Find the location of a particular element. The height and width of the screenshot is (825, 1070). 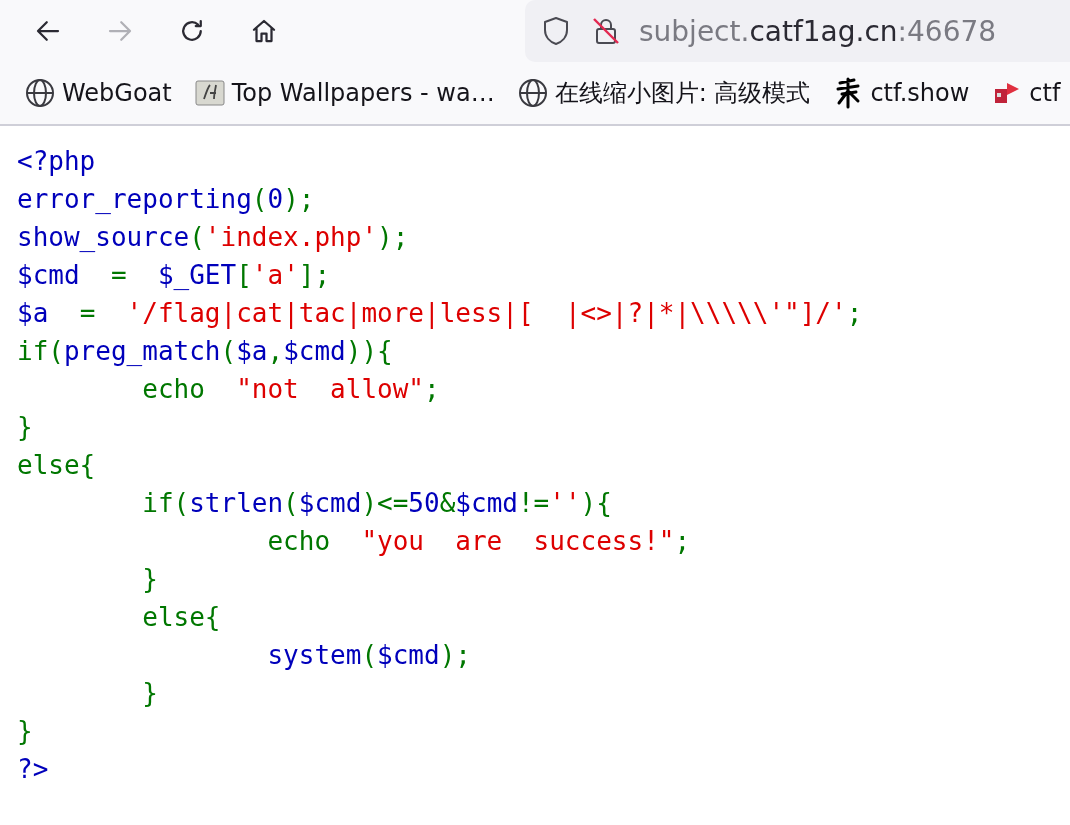

url-text: subject.catf1ag.cn:46678 is located at coordinates (818, 31).